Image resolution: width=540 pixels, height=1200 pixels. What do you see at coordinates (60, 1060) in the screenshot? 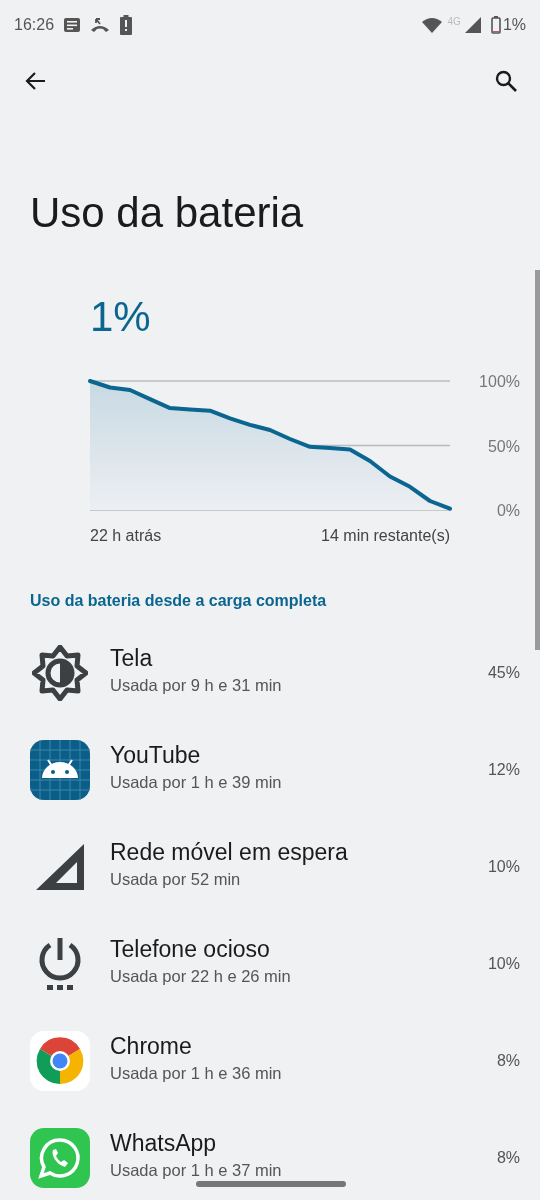
I see `chrome-icon` at bounding box center [60, 1060].